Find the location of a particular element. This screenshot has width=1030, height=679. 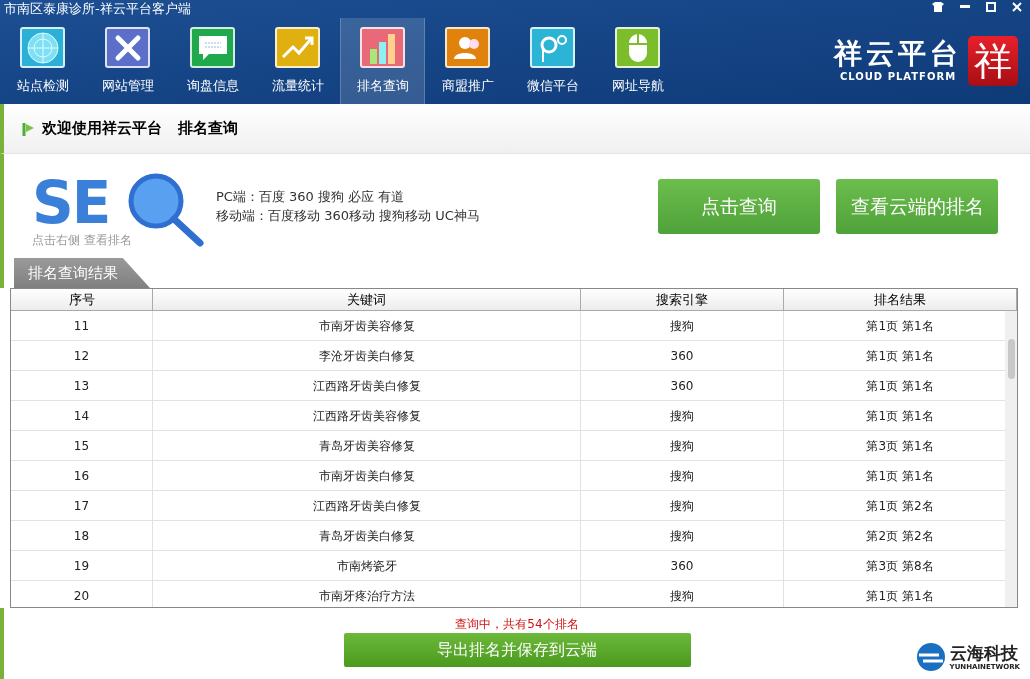

table-cell: 13 is located at coordinates (82, 385).